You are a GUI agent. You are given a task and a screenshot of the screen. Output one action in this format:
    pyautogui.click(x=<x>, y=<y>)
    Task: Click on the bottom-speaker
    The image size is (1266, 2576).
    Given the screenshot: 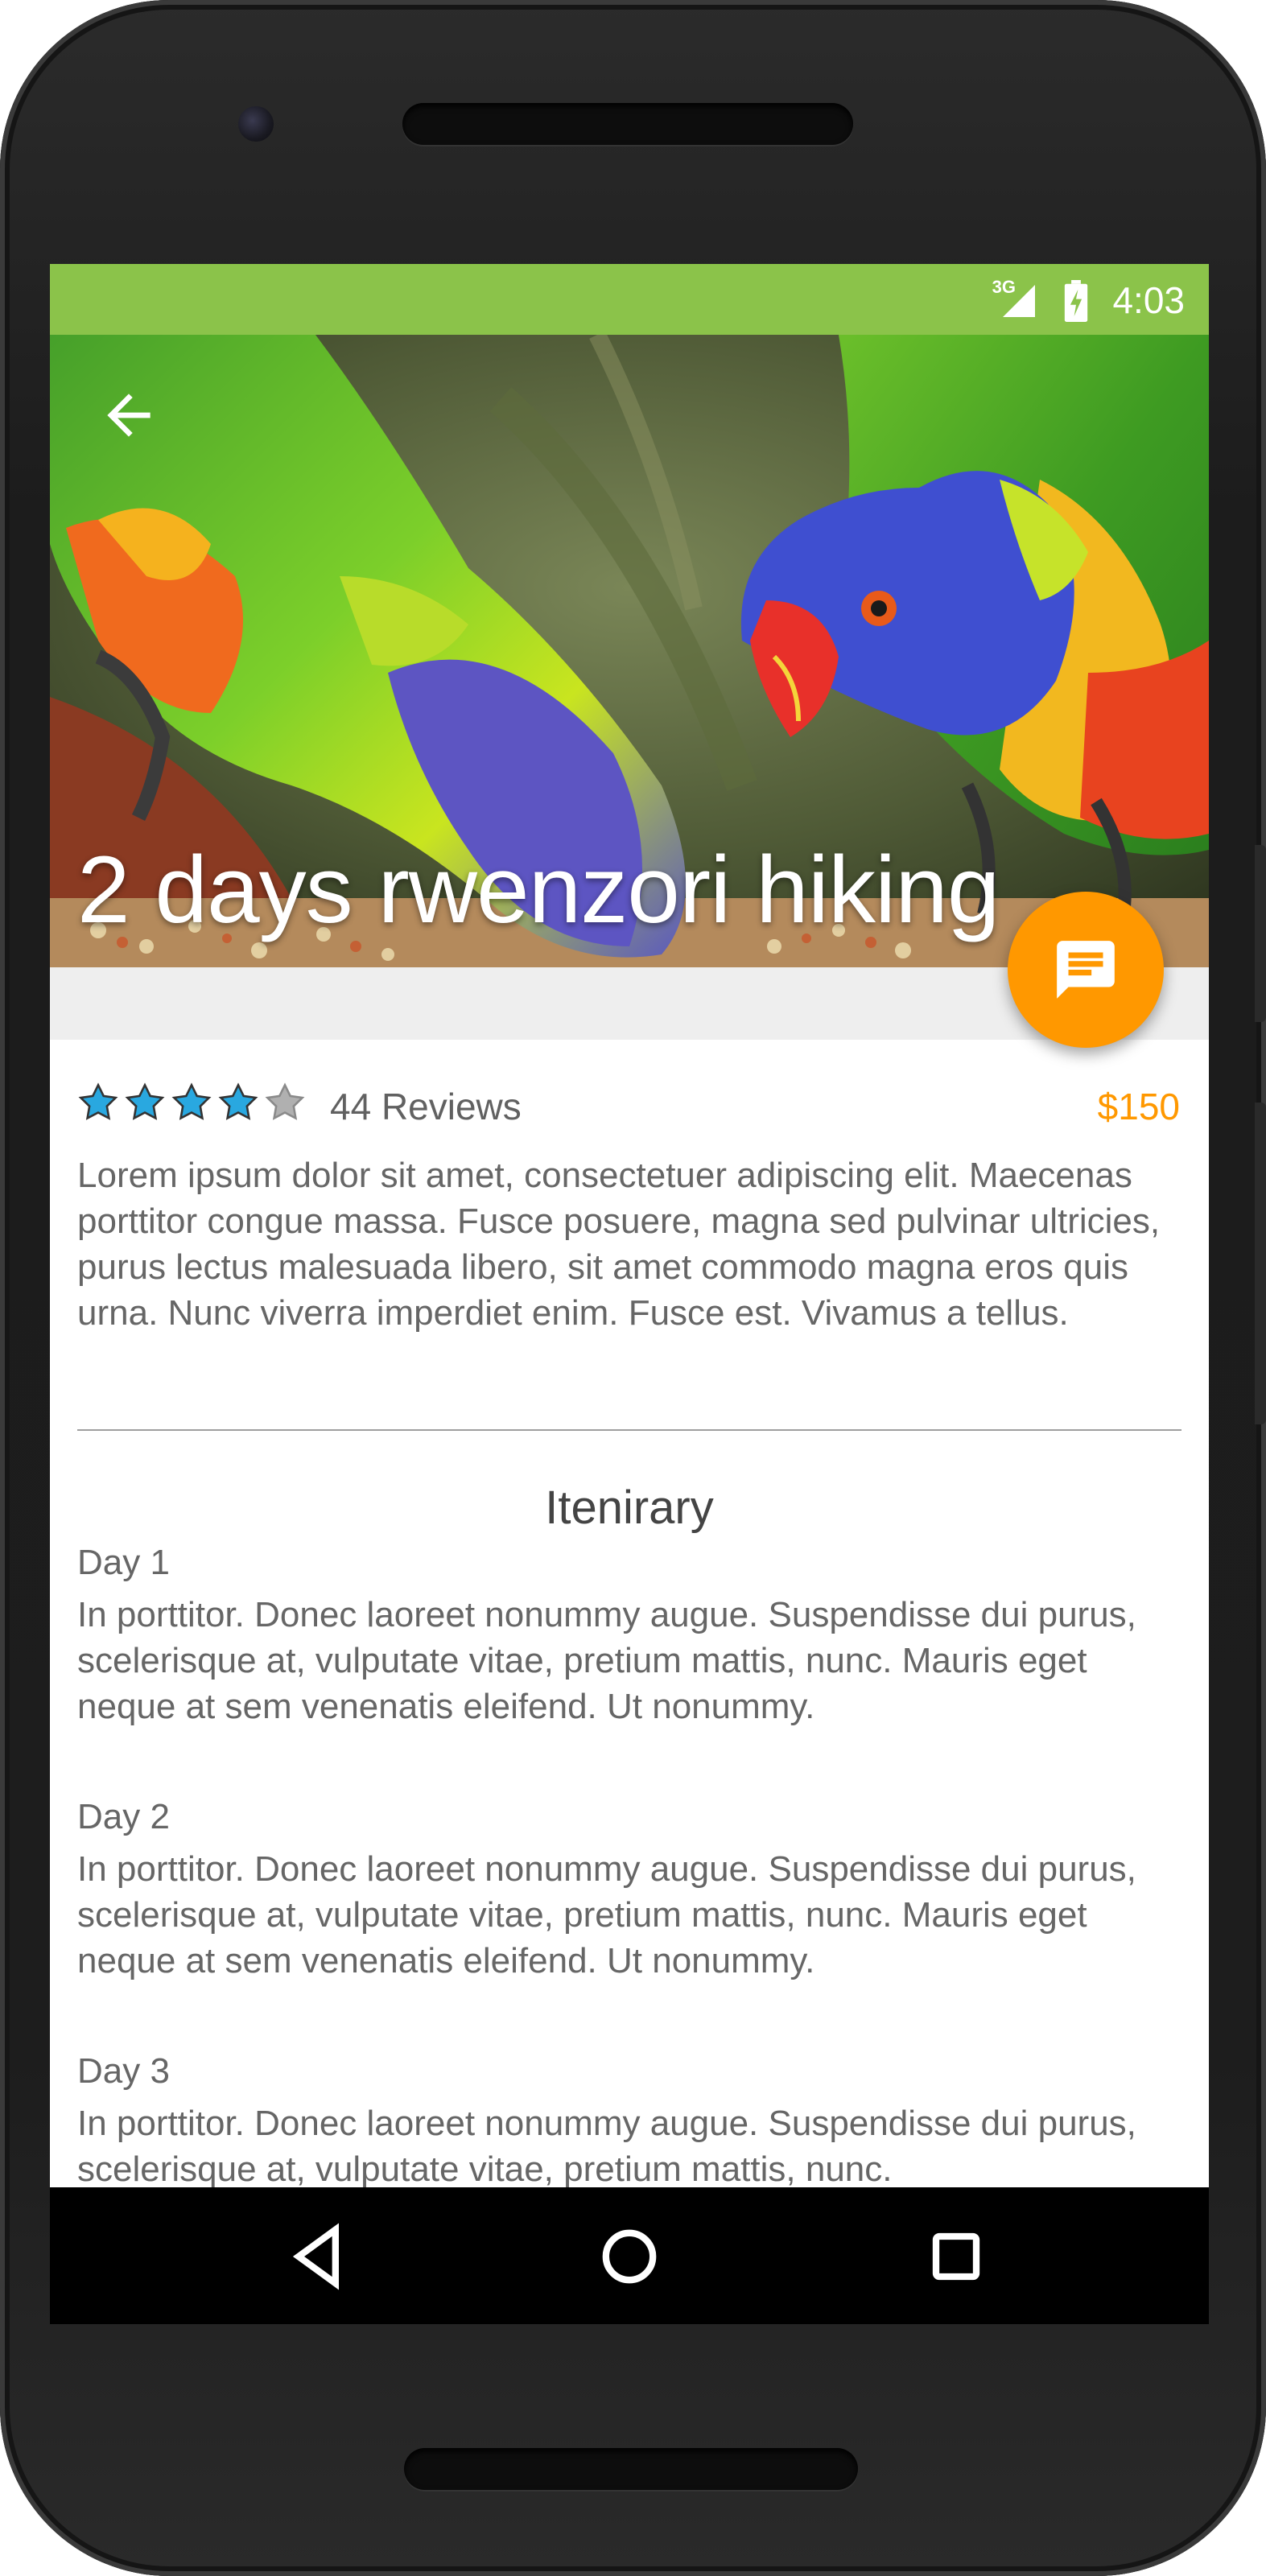 What is the action you would take?
    pyautogui.click(x=631, y=2469)
    